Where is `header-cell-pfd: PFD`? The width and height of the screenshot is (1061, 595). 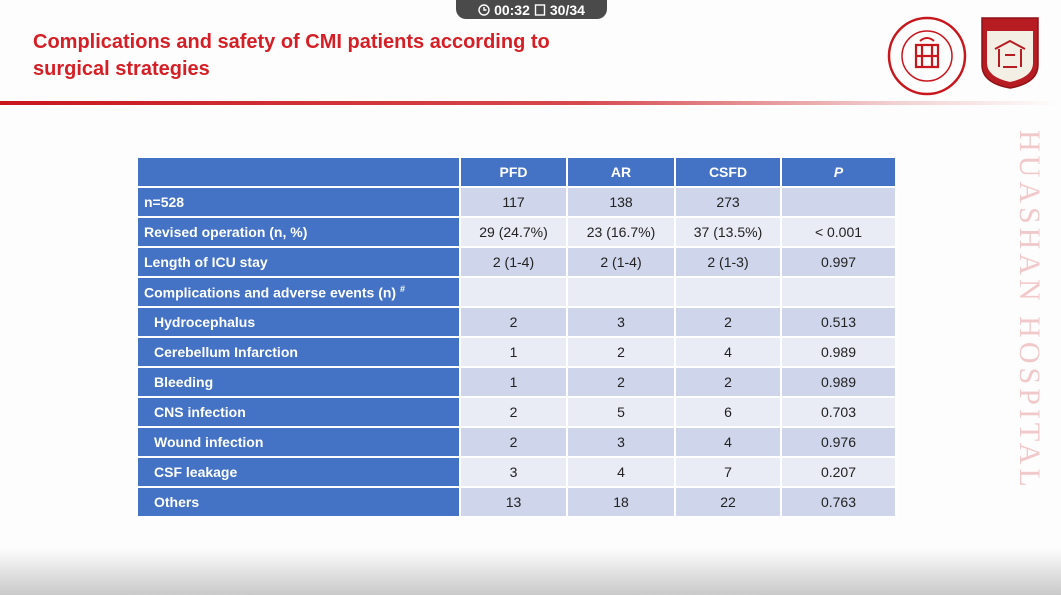
header-cell-pfd: PFD is located at coordinates (513, 172).